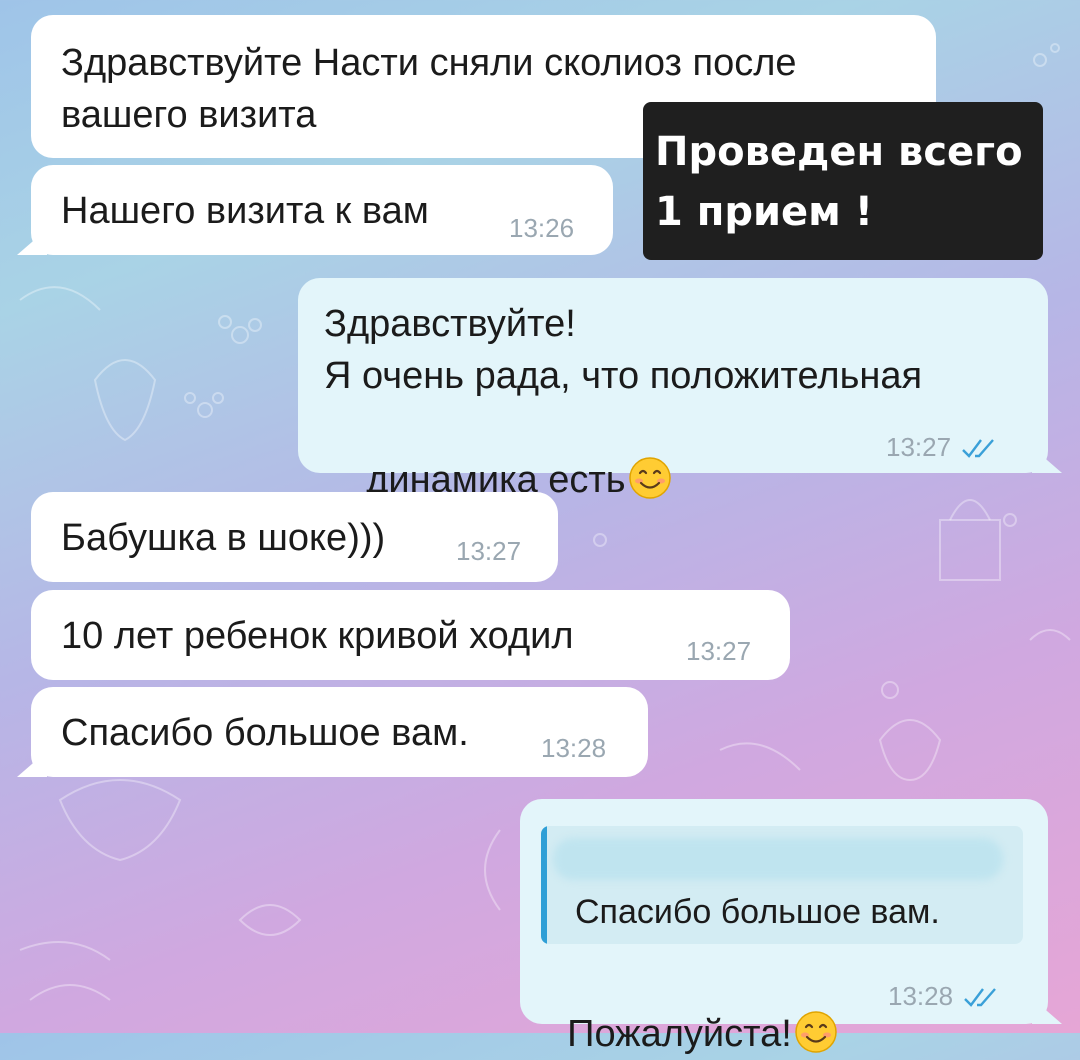 The height and width of the screenshot is (1060, 1080). I want to click on message-time: 13:26, so click(542, 228).